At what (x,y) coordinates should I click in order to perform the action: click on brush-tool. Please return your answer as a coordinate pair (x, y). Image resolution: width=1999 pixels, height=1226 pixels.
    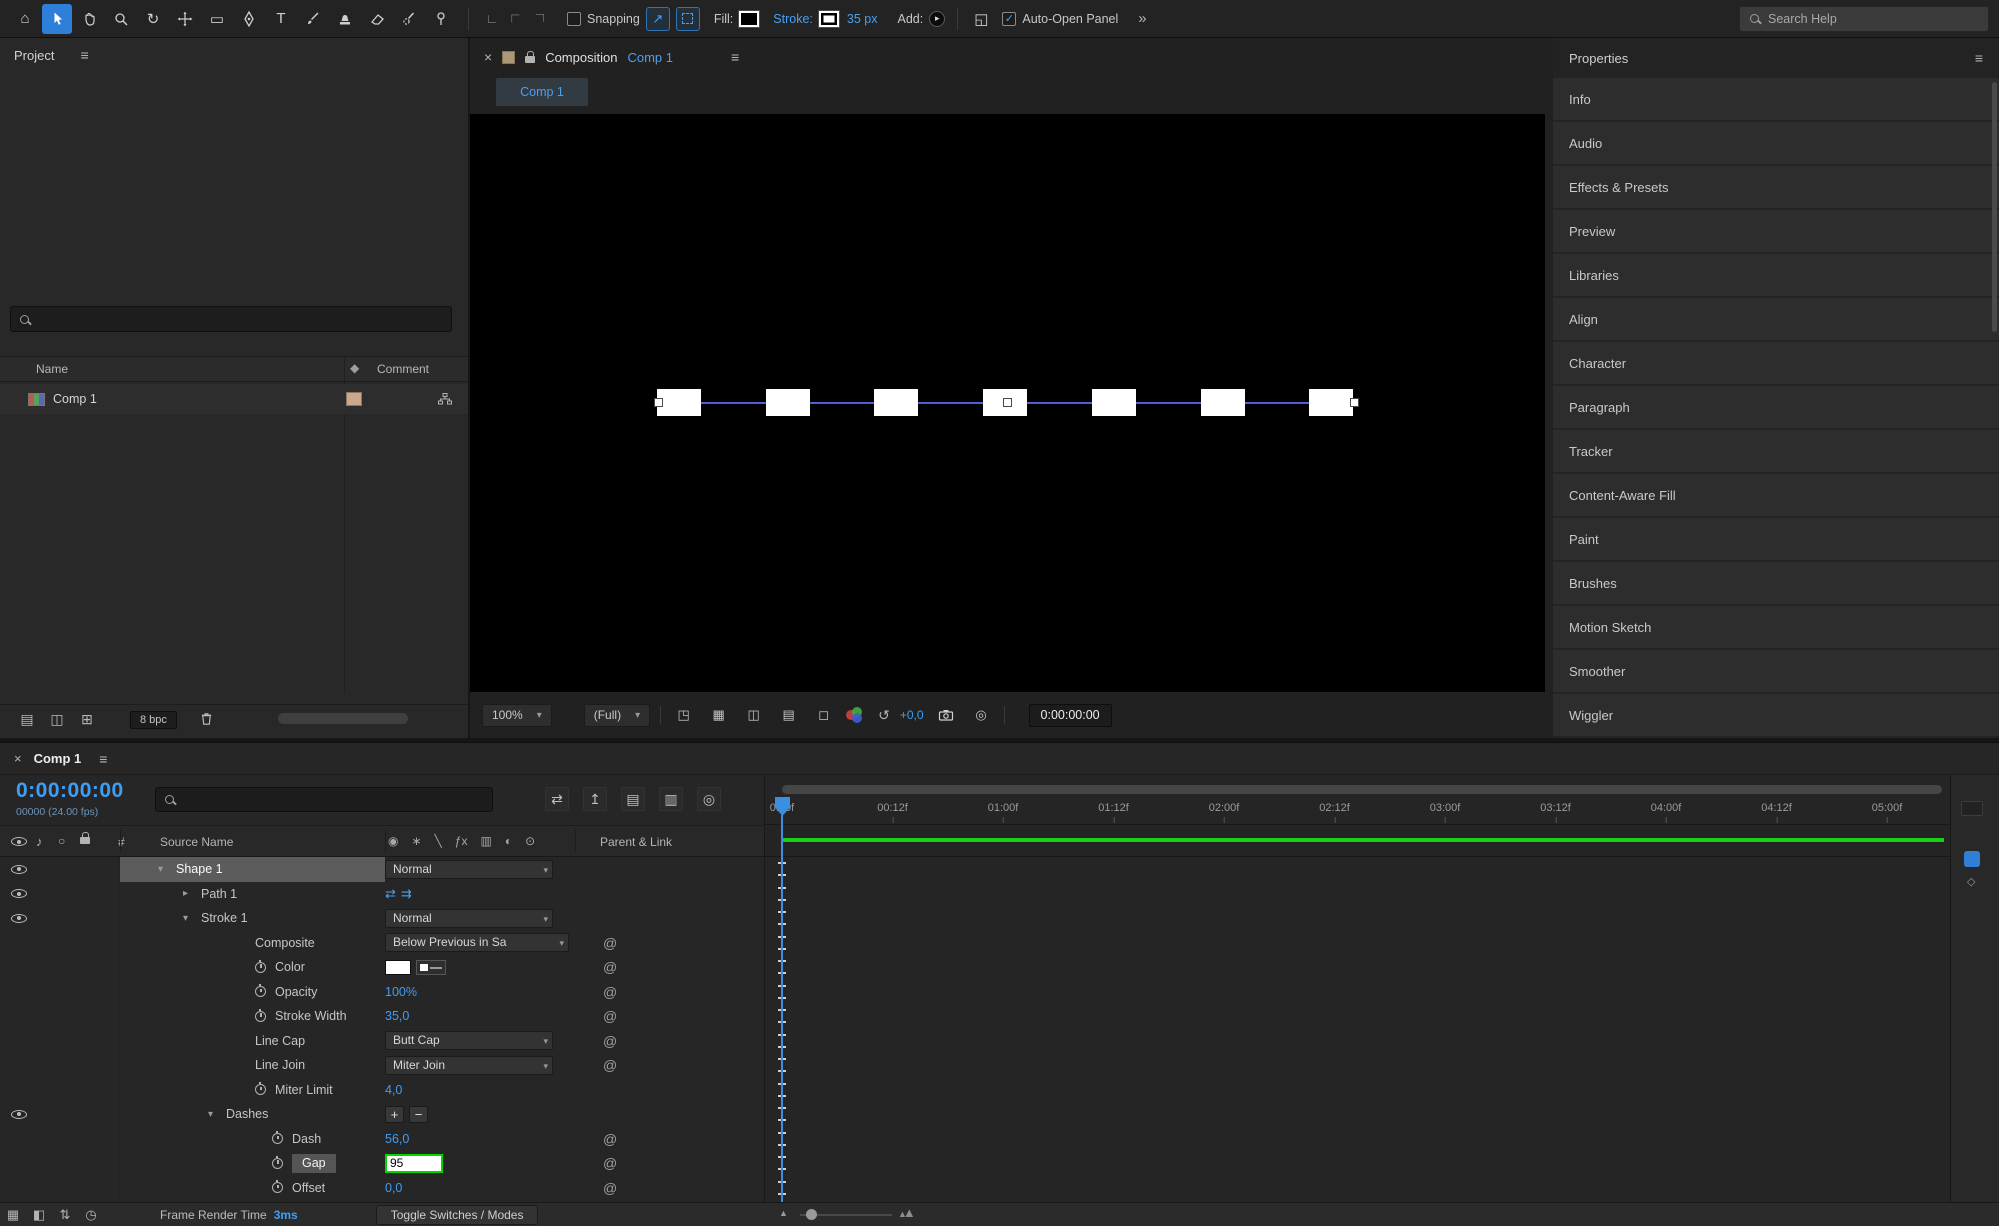
    Looking at the image, I should click on (313, 19).